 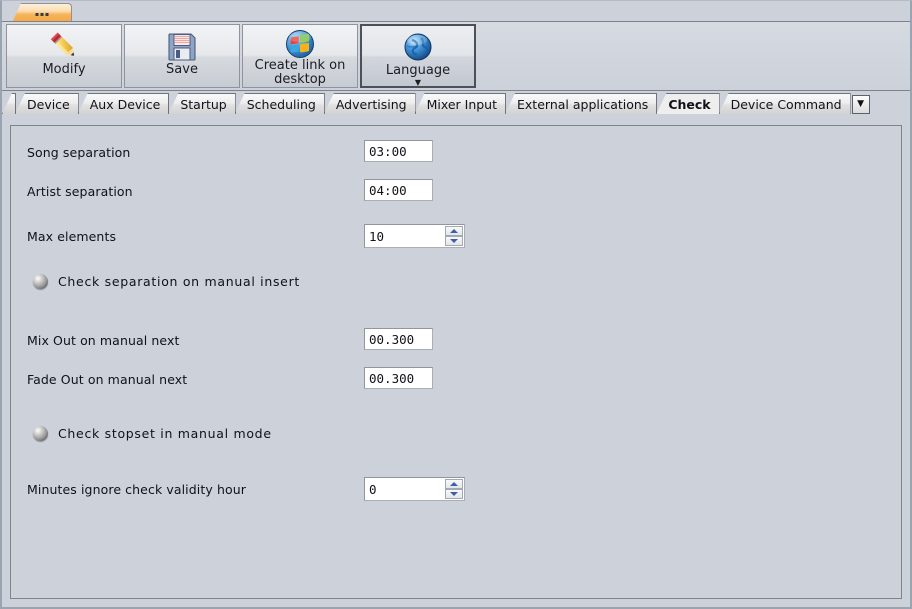 I want to click on field-row-mix-out: Mix Out on manual next, so click(x=103, y=340).